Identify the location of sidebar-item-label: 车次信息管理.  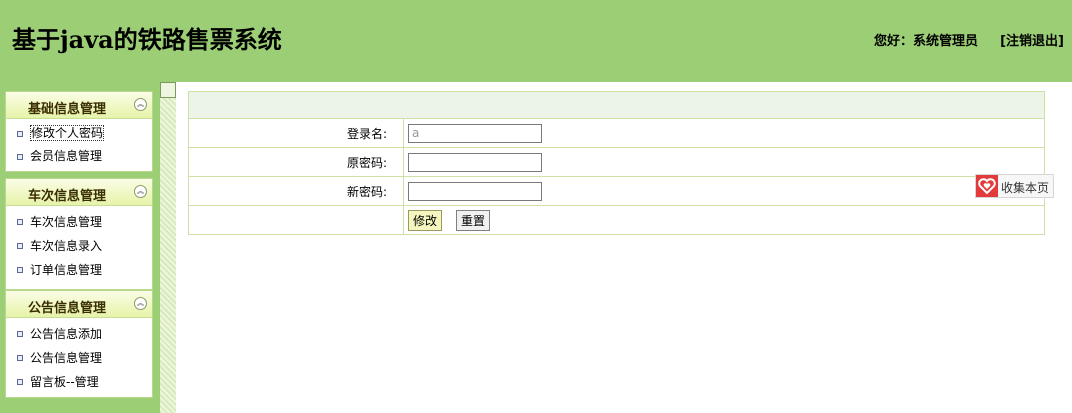
(66, 222).